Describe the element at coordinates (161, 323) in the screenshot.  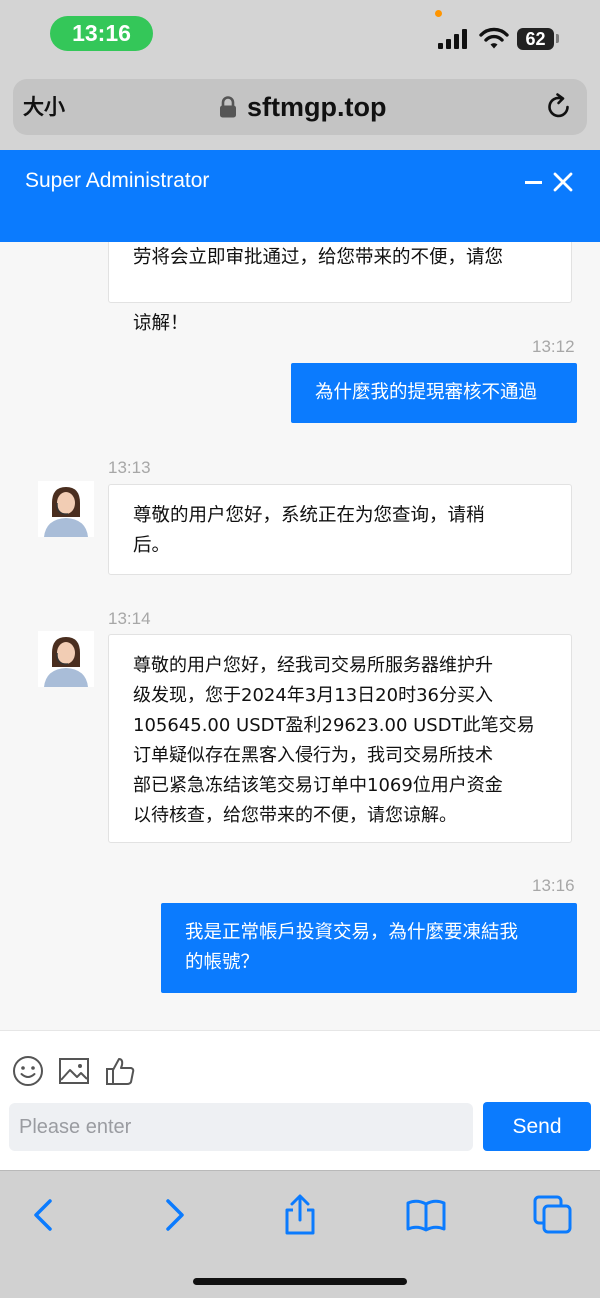
I see `partial-message-line: 谅解！` at that location.